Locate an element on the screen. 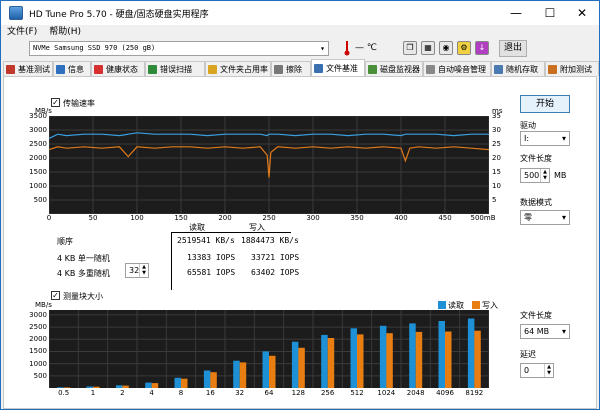 The width and height of the screenshot is (600, 410). info-icon is located at coordinates (60, 69).